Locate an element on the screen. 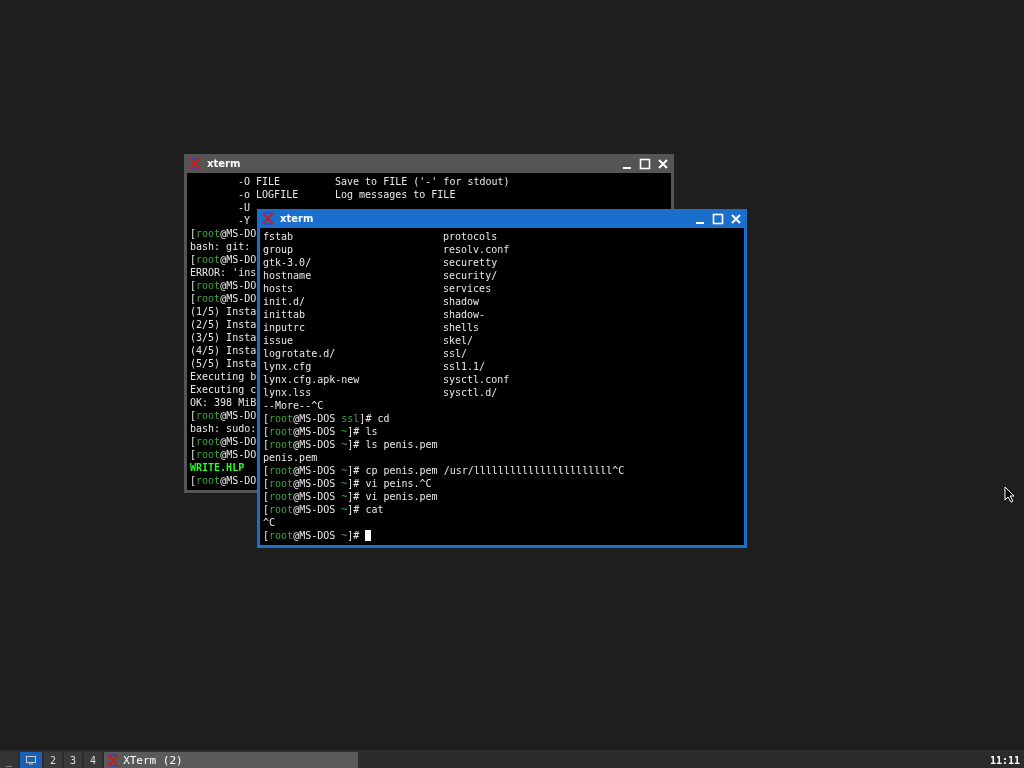 This screenshot has width=1024, height=768. terminal-line: WRITE.HLP is located at coordinates (217, 467).